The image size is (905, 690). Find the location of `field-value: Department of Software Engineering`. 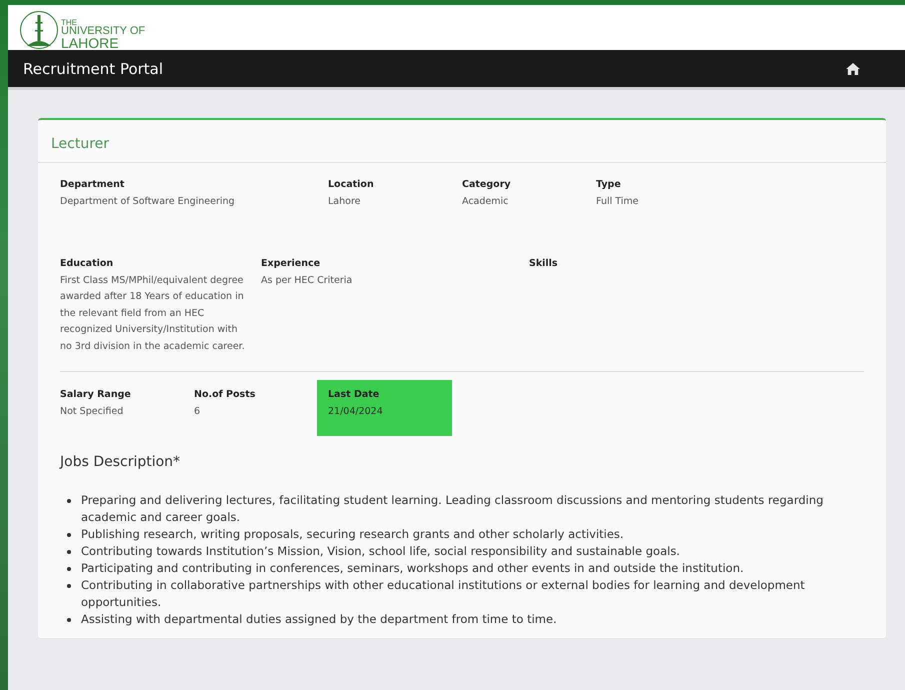

field-value: Department of Software Engineering is located at coordinates (148, 201).